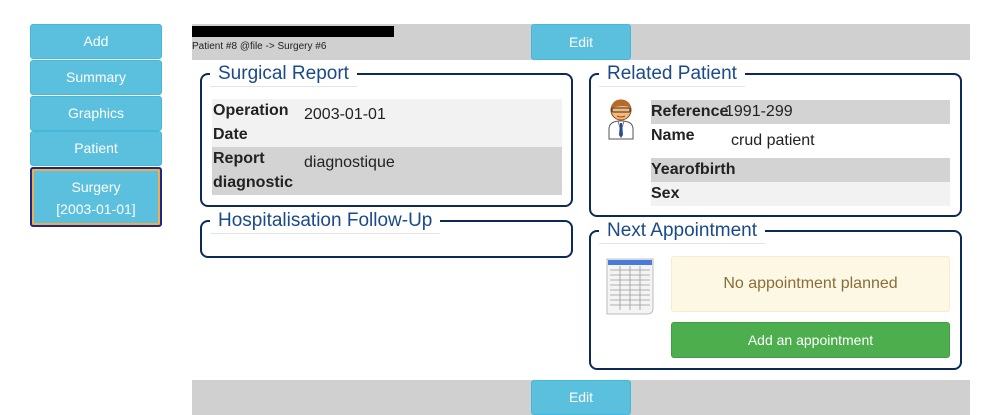  I want to click on no-appointment-alert: No appointment planned, so click(810, 284).